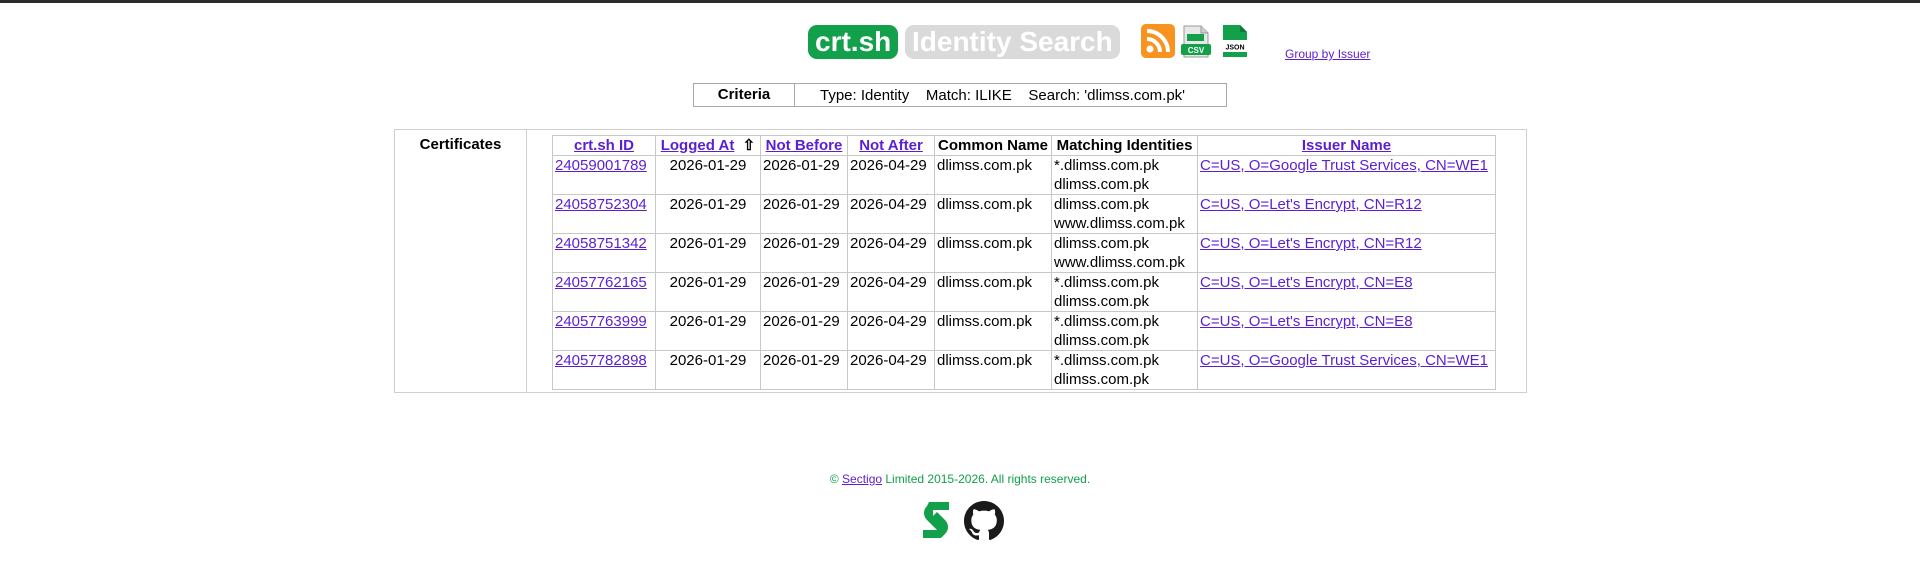 The width and height of the screenshot is (1920, 571). Describe the element at coordinates (604, 145) in the screenshot. I see `sort-crtsh-id: crt.sh ID` at that location.